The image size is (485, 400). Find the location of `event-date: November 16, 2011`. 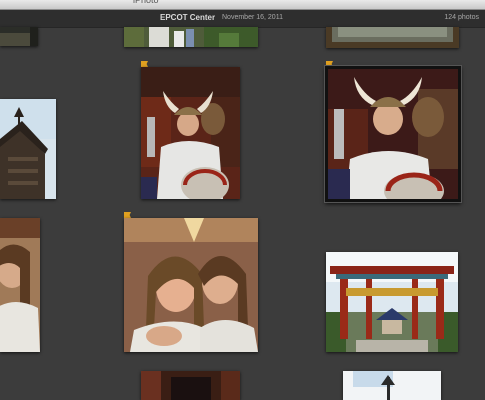

event-date: November 16, 2011 is located at coordinates (252, 17).